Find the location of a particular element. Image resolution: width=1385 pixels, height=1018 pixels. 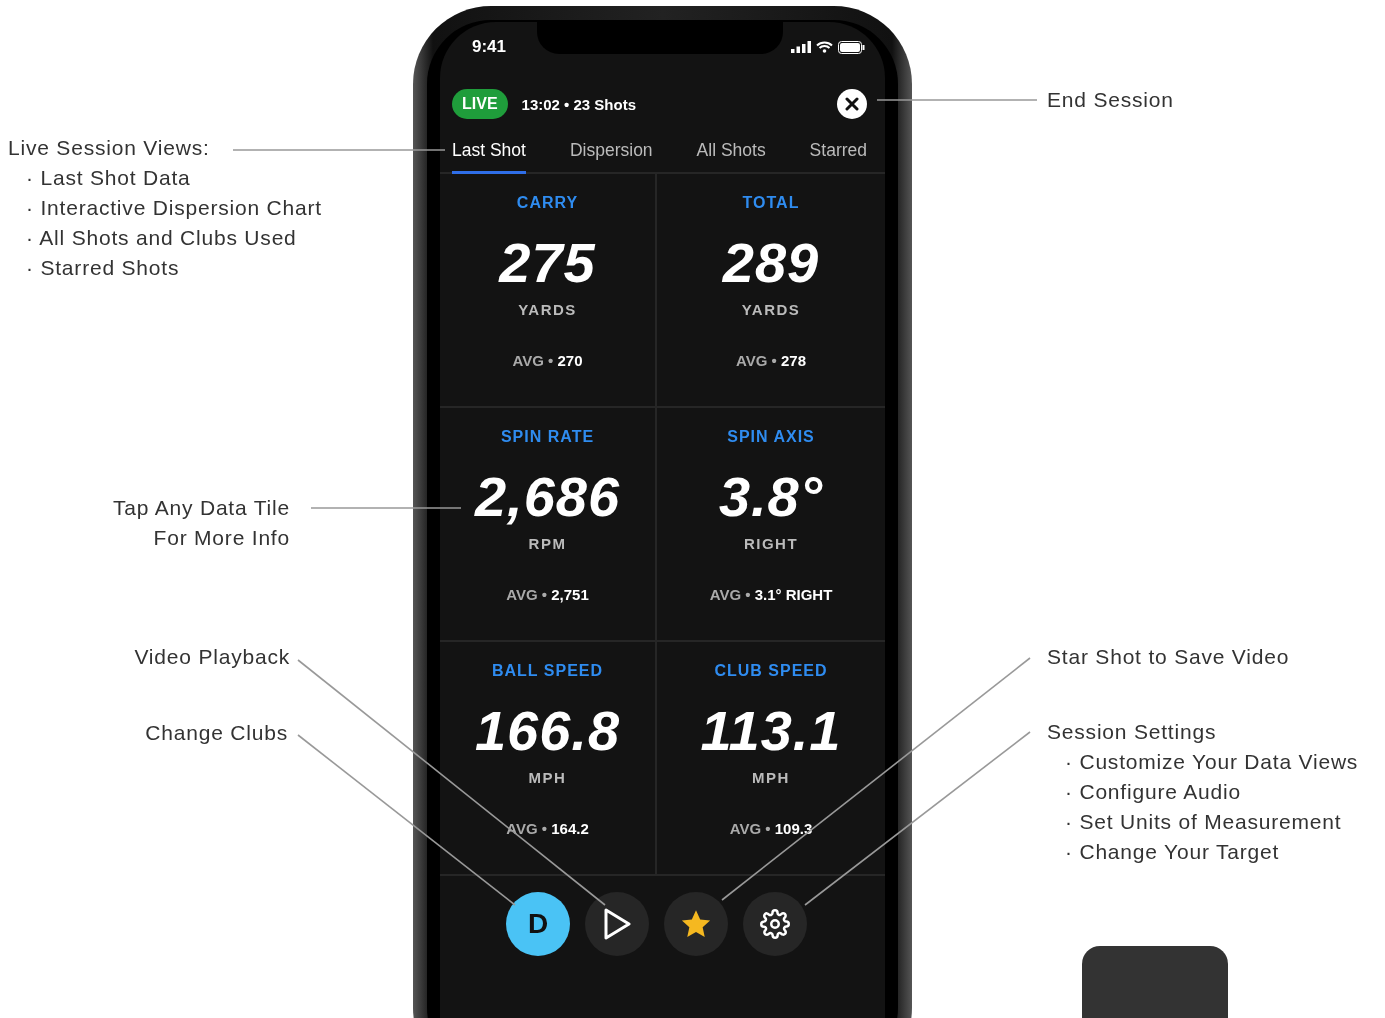

tile-value: 166.8 is located at coordinates (547, 730).